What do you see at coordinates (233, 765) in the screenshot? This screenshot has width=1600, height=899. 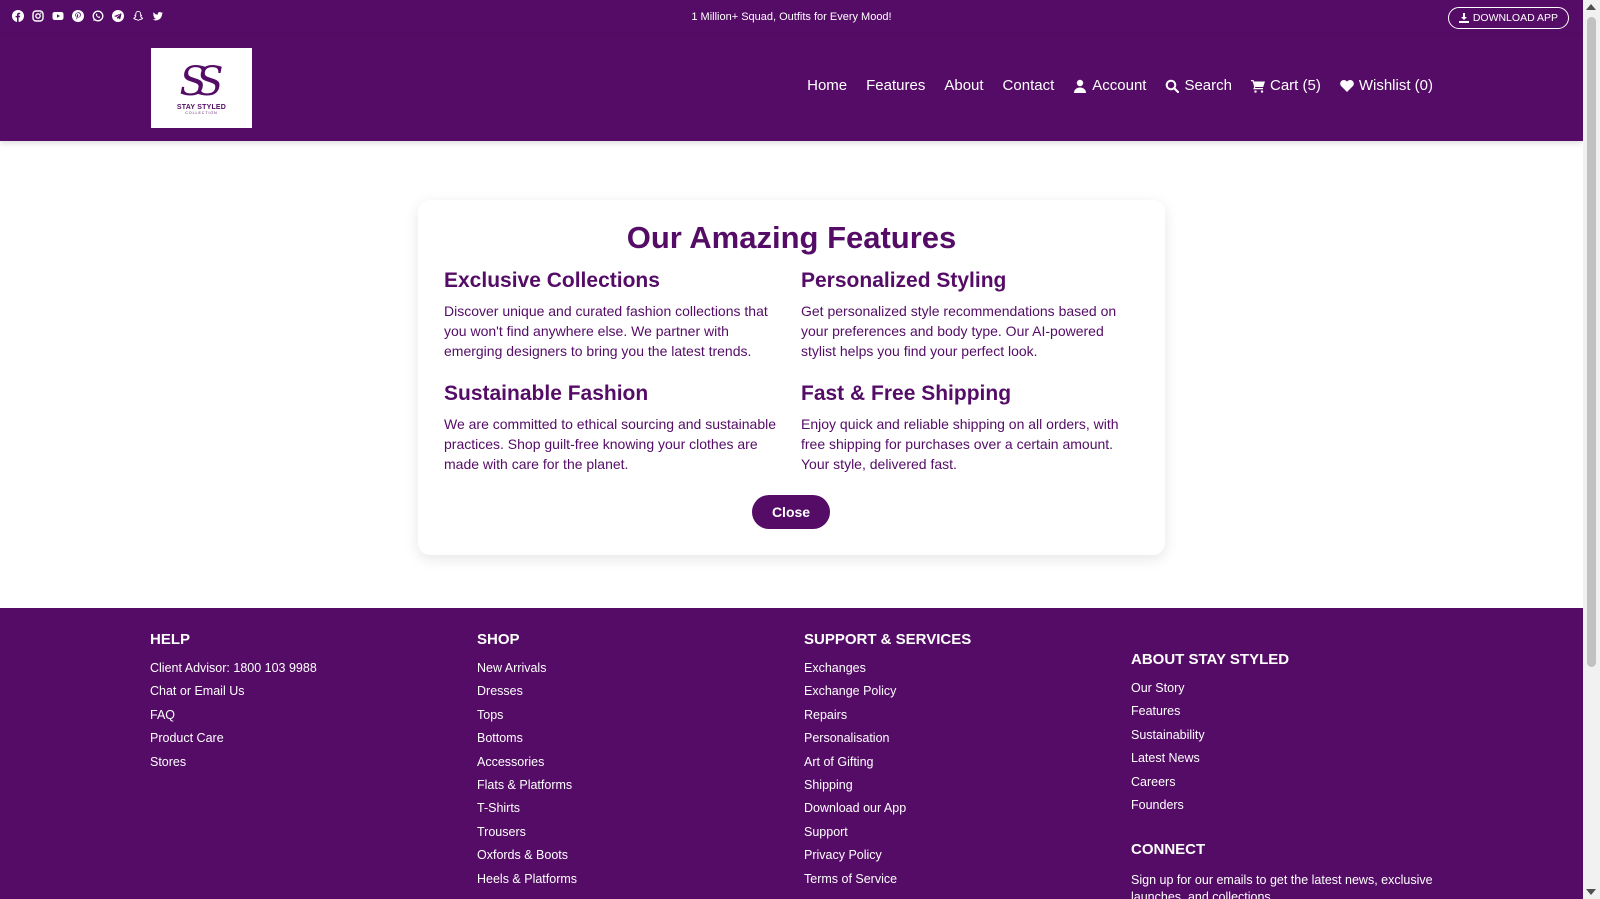 I see `footer-link-stores: Stores` at bounding box center [233, 765].